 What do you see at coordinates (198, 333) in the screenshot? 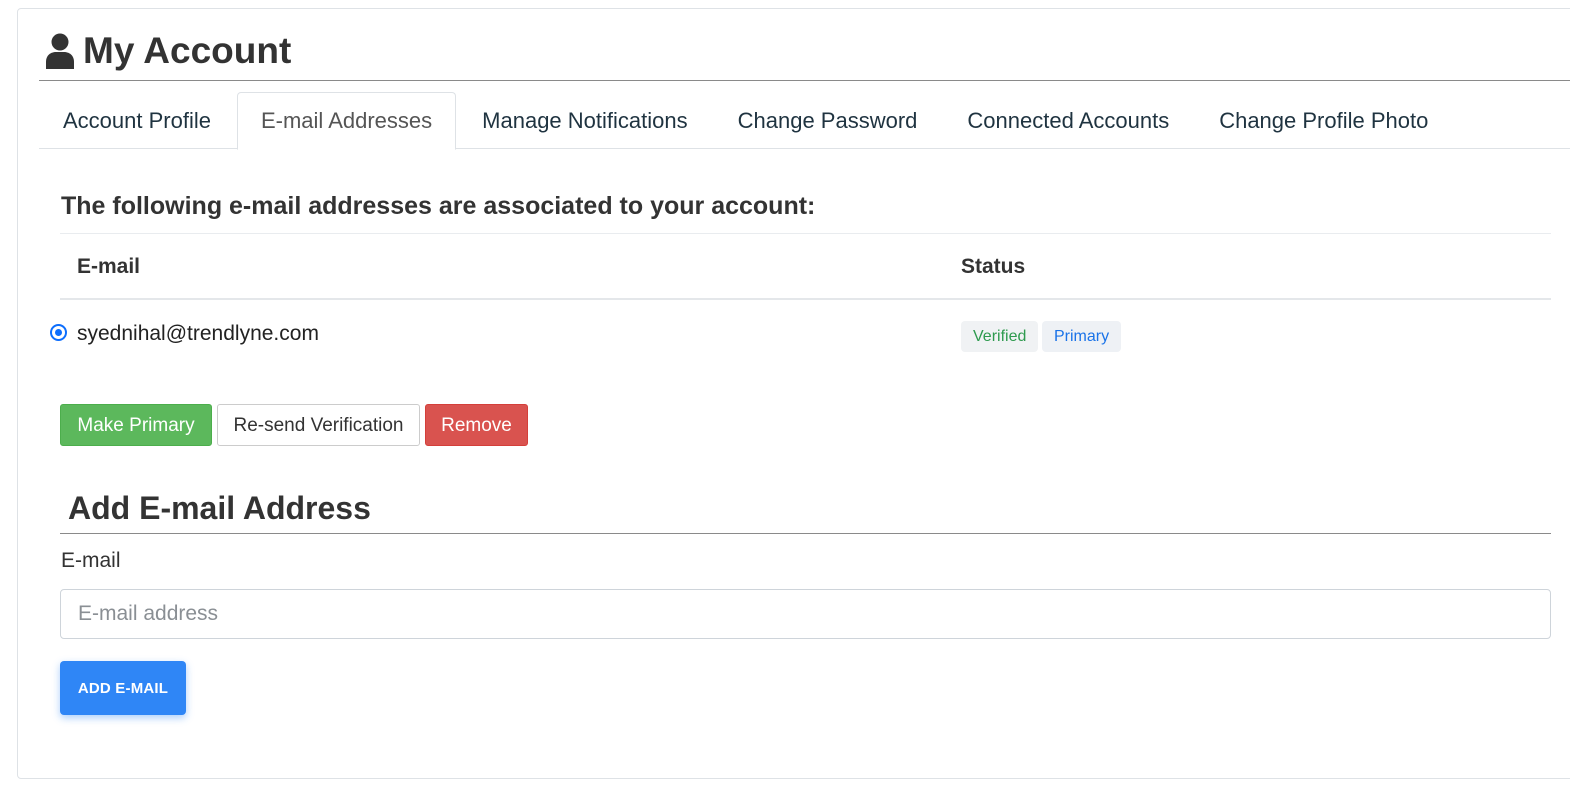
I see `email-address: syednihal@trendlyne.com` at bounding box center [198, 333].